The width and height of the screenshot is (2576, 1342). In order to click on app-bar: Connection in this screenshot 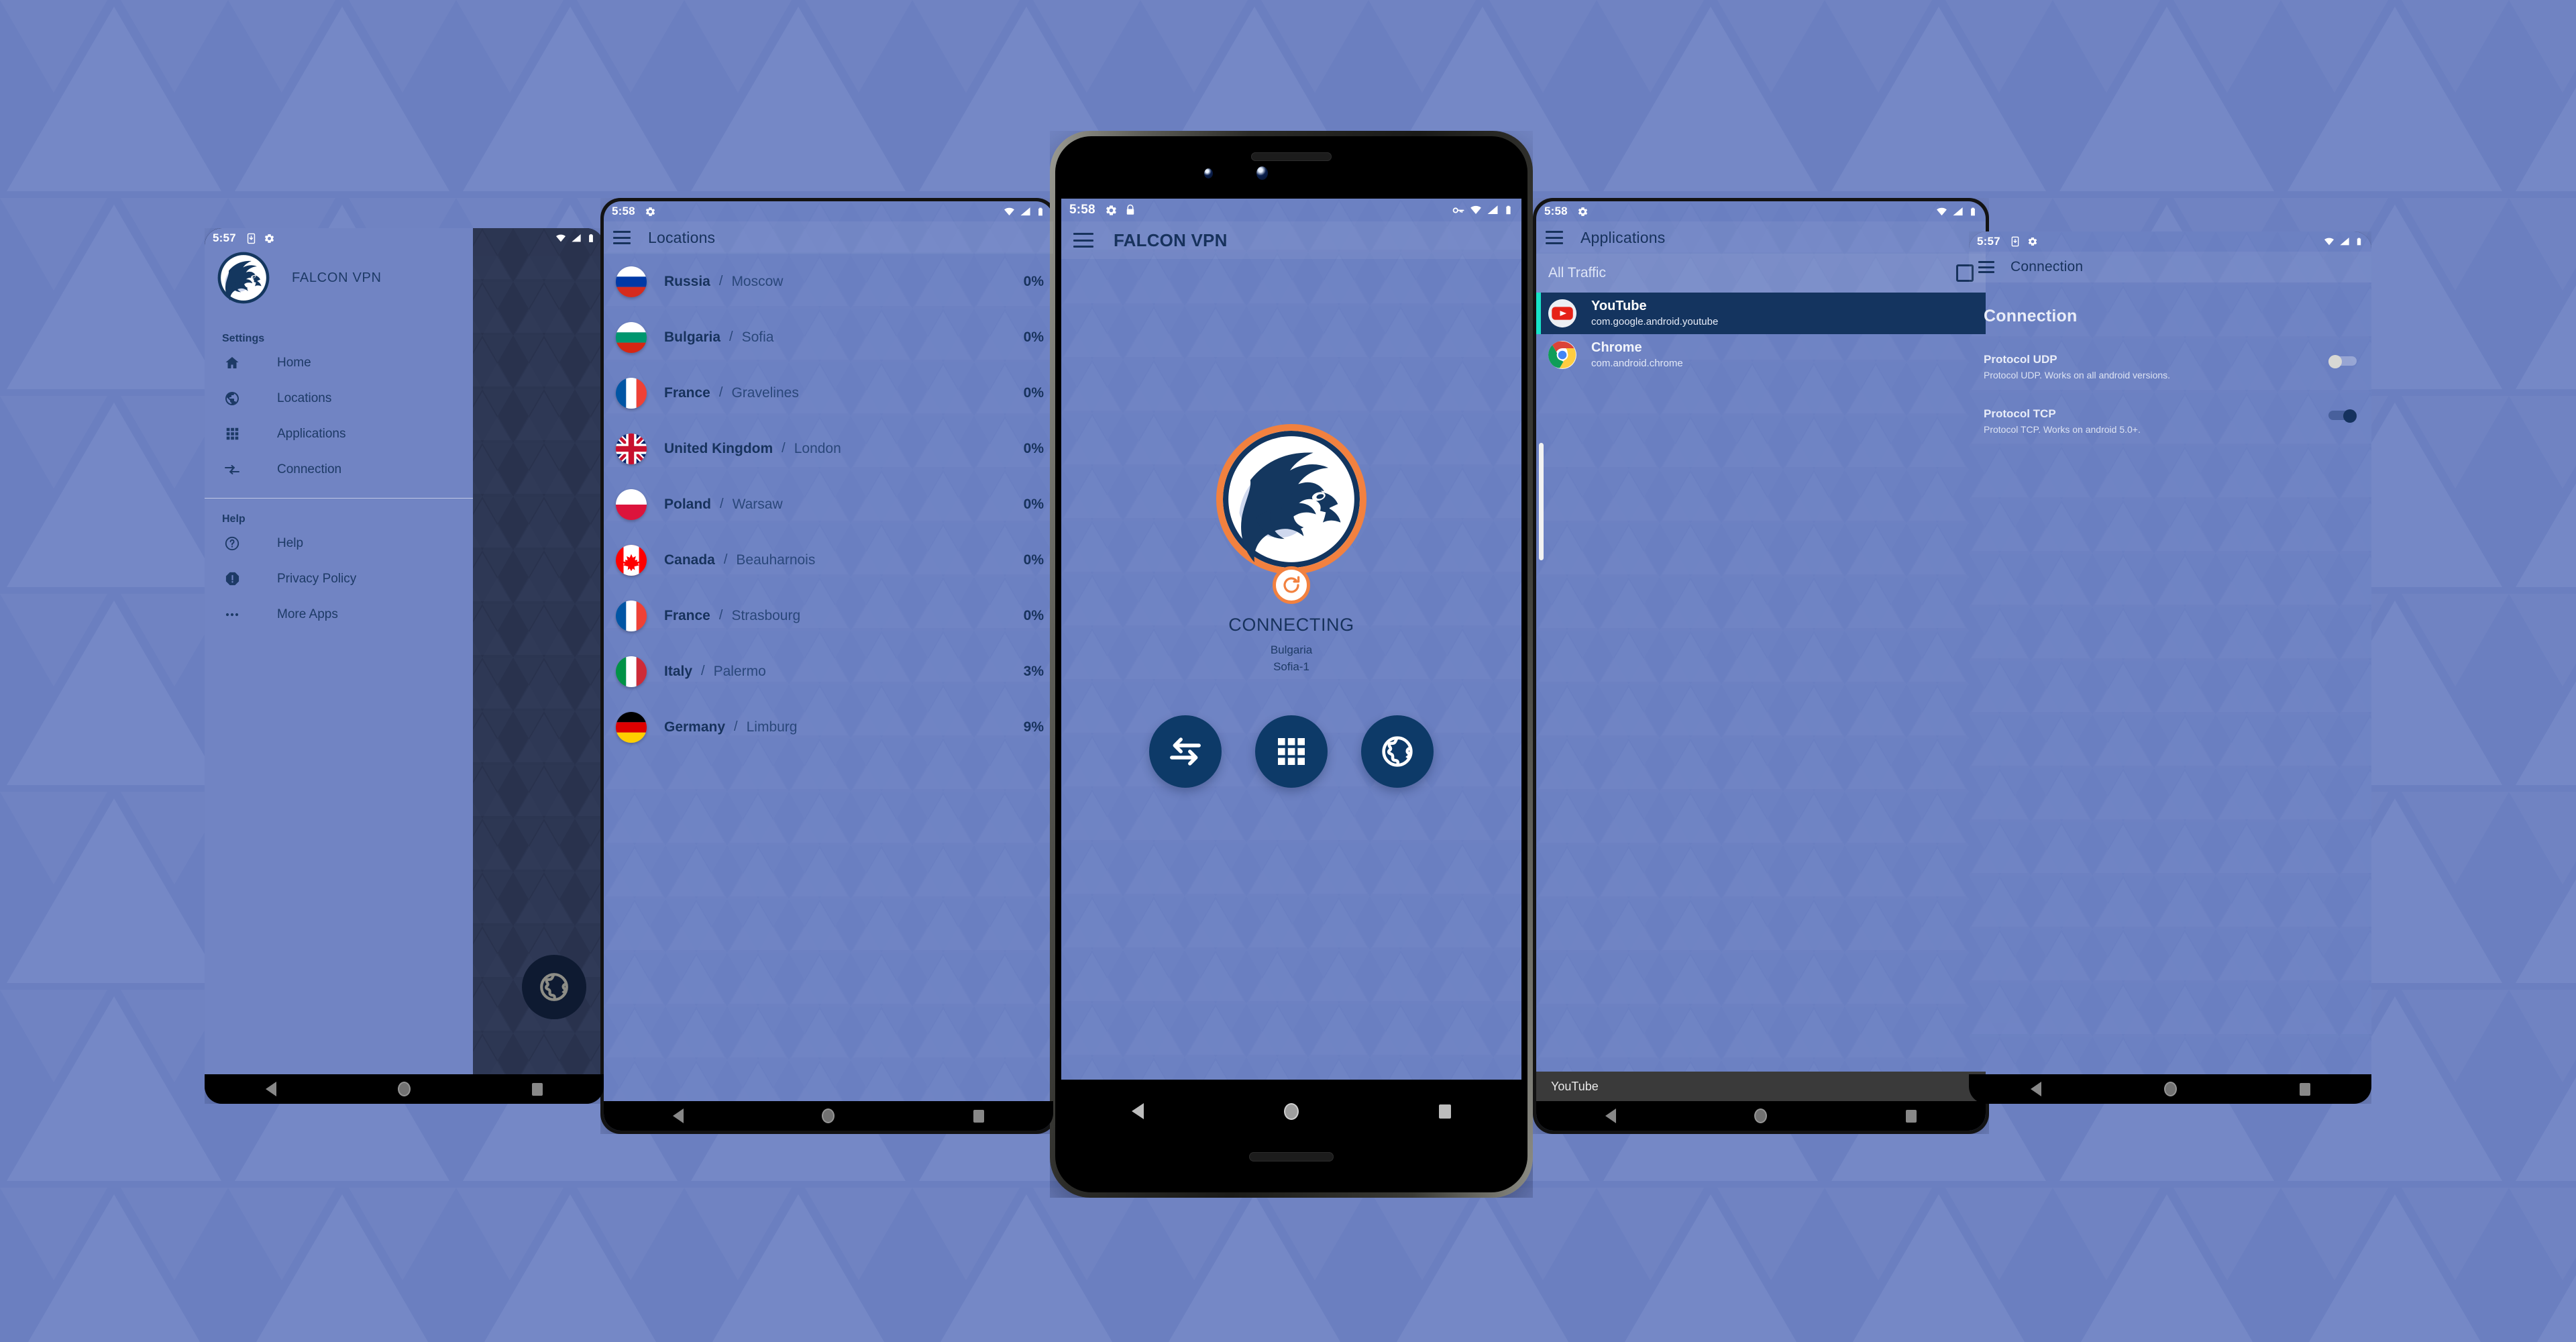, I will do `click(2170, 267)`.